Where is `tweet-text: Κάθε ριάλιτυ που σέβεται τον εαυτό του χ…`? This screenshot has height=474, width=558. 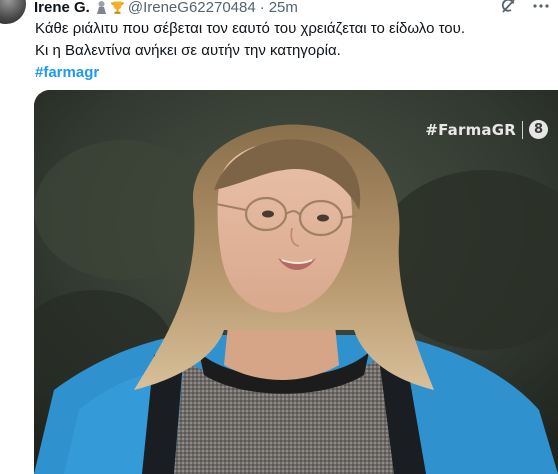 tweet-text: Κάθε ριάλιτυ που σέβεται τον εαυτό του χ… is located at coordinates (250, 51).